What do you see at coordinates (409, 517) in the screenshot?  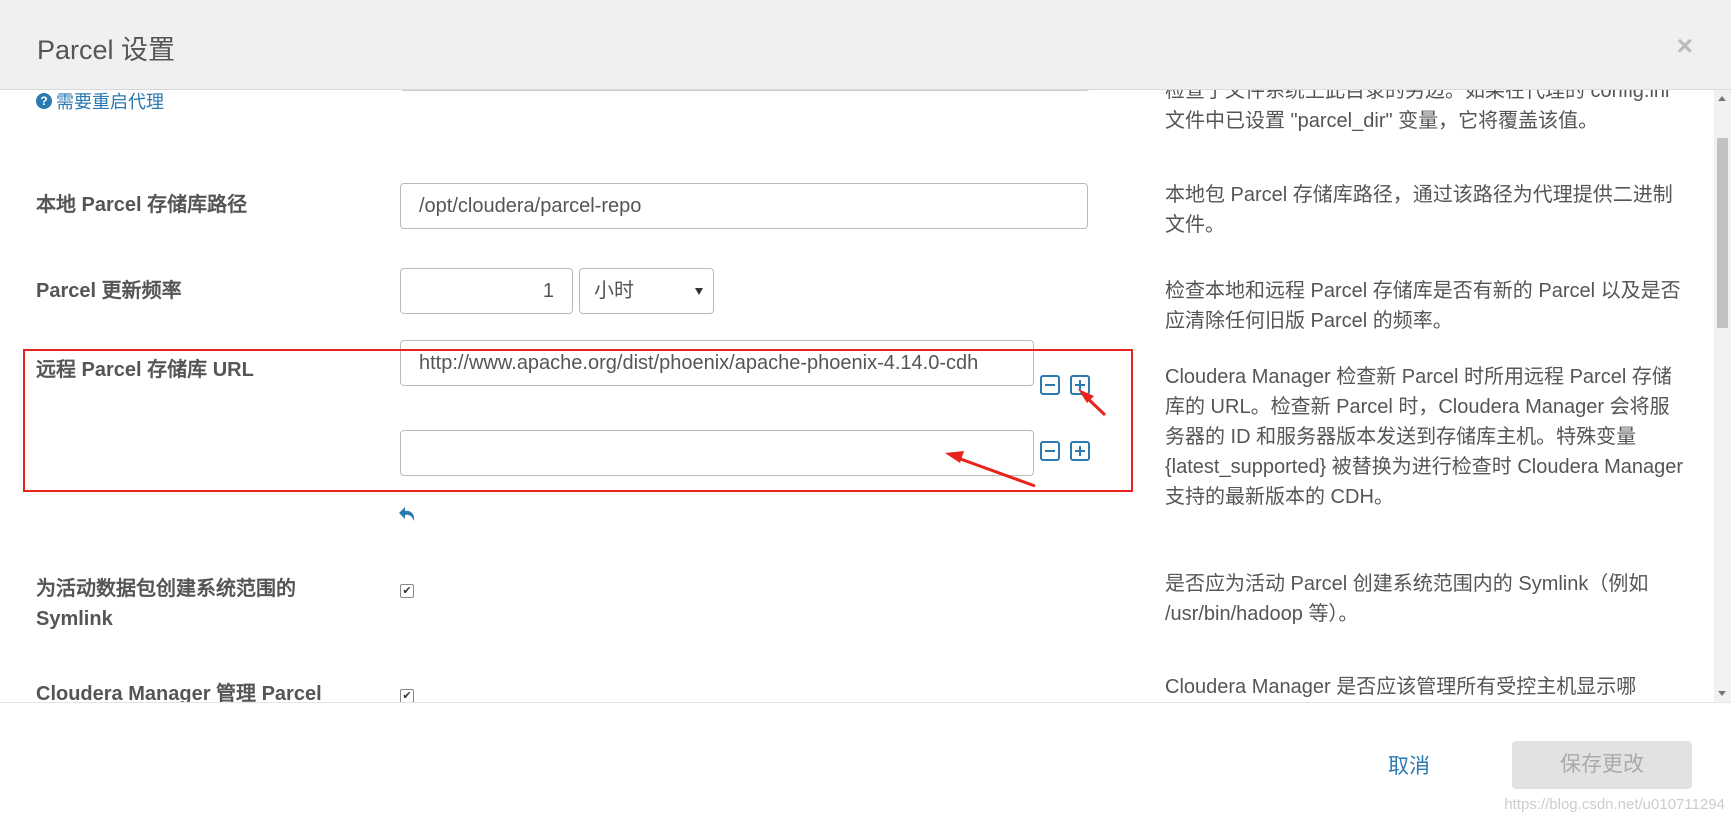 I see `undo-icon` at bounding box center [409, 517].